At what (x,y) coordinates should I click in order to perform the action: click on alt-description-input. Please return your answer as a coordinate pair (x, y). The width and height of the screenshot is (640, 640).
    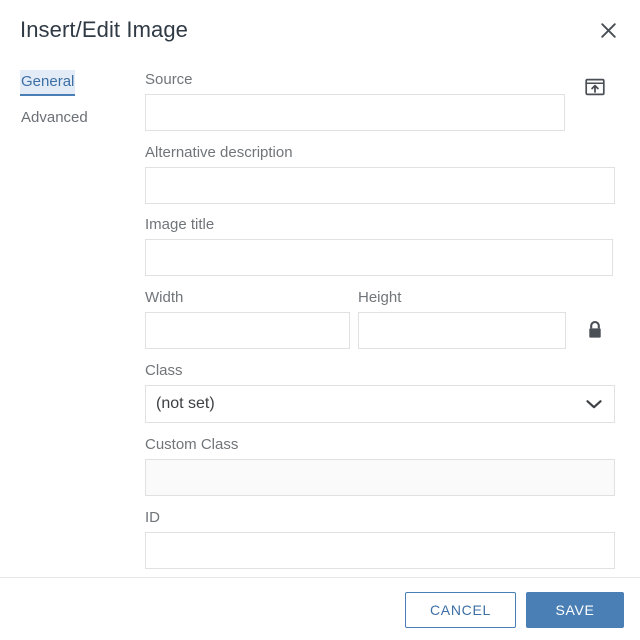
    Looking at the image, I should click on (380, 185).